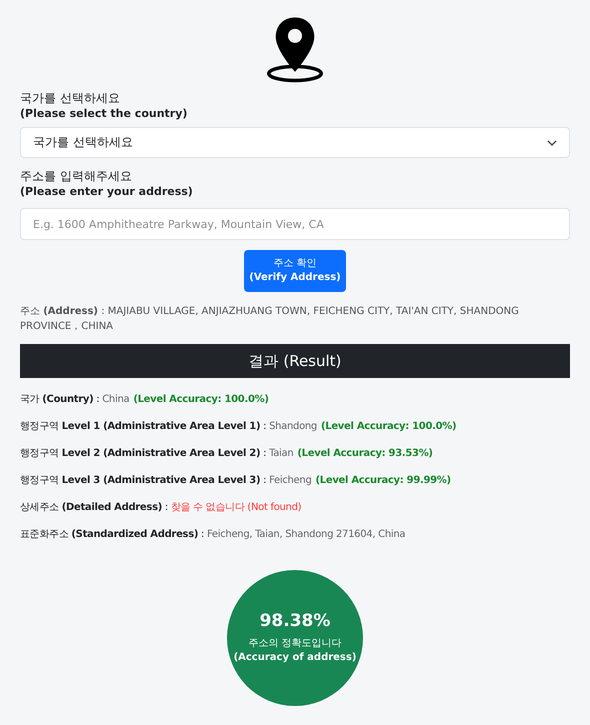  What do you see at coordinates (552, 143) in the screenshot?
I see `chevron-down-icon` at bounding box center [552, 143].